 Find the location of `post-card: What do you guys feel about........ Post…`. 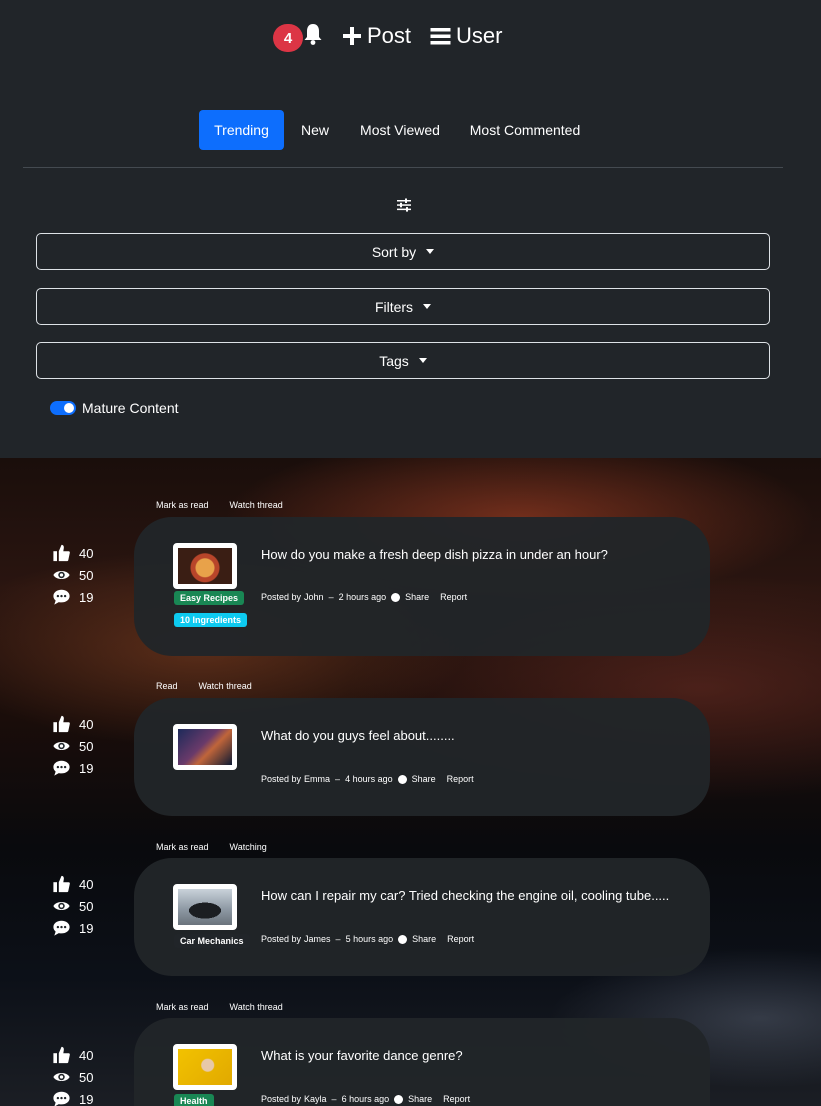

post-card: What do you guys feel about........ Post… is located at coordinates (422, 757).